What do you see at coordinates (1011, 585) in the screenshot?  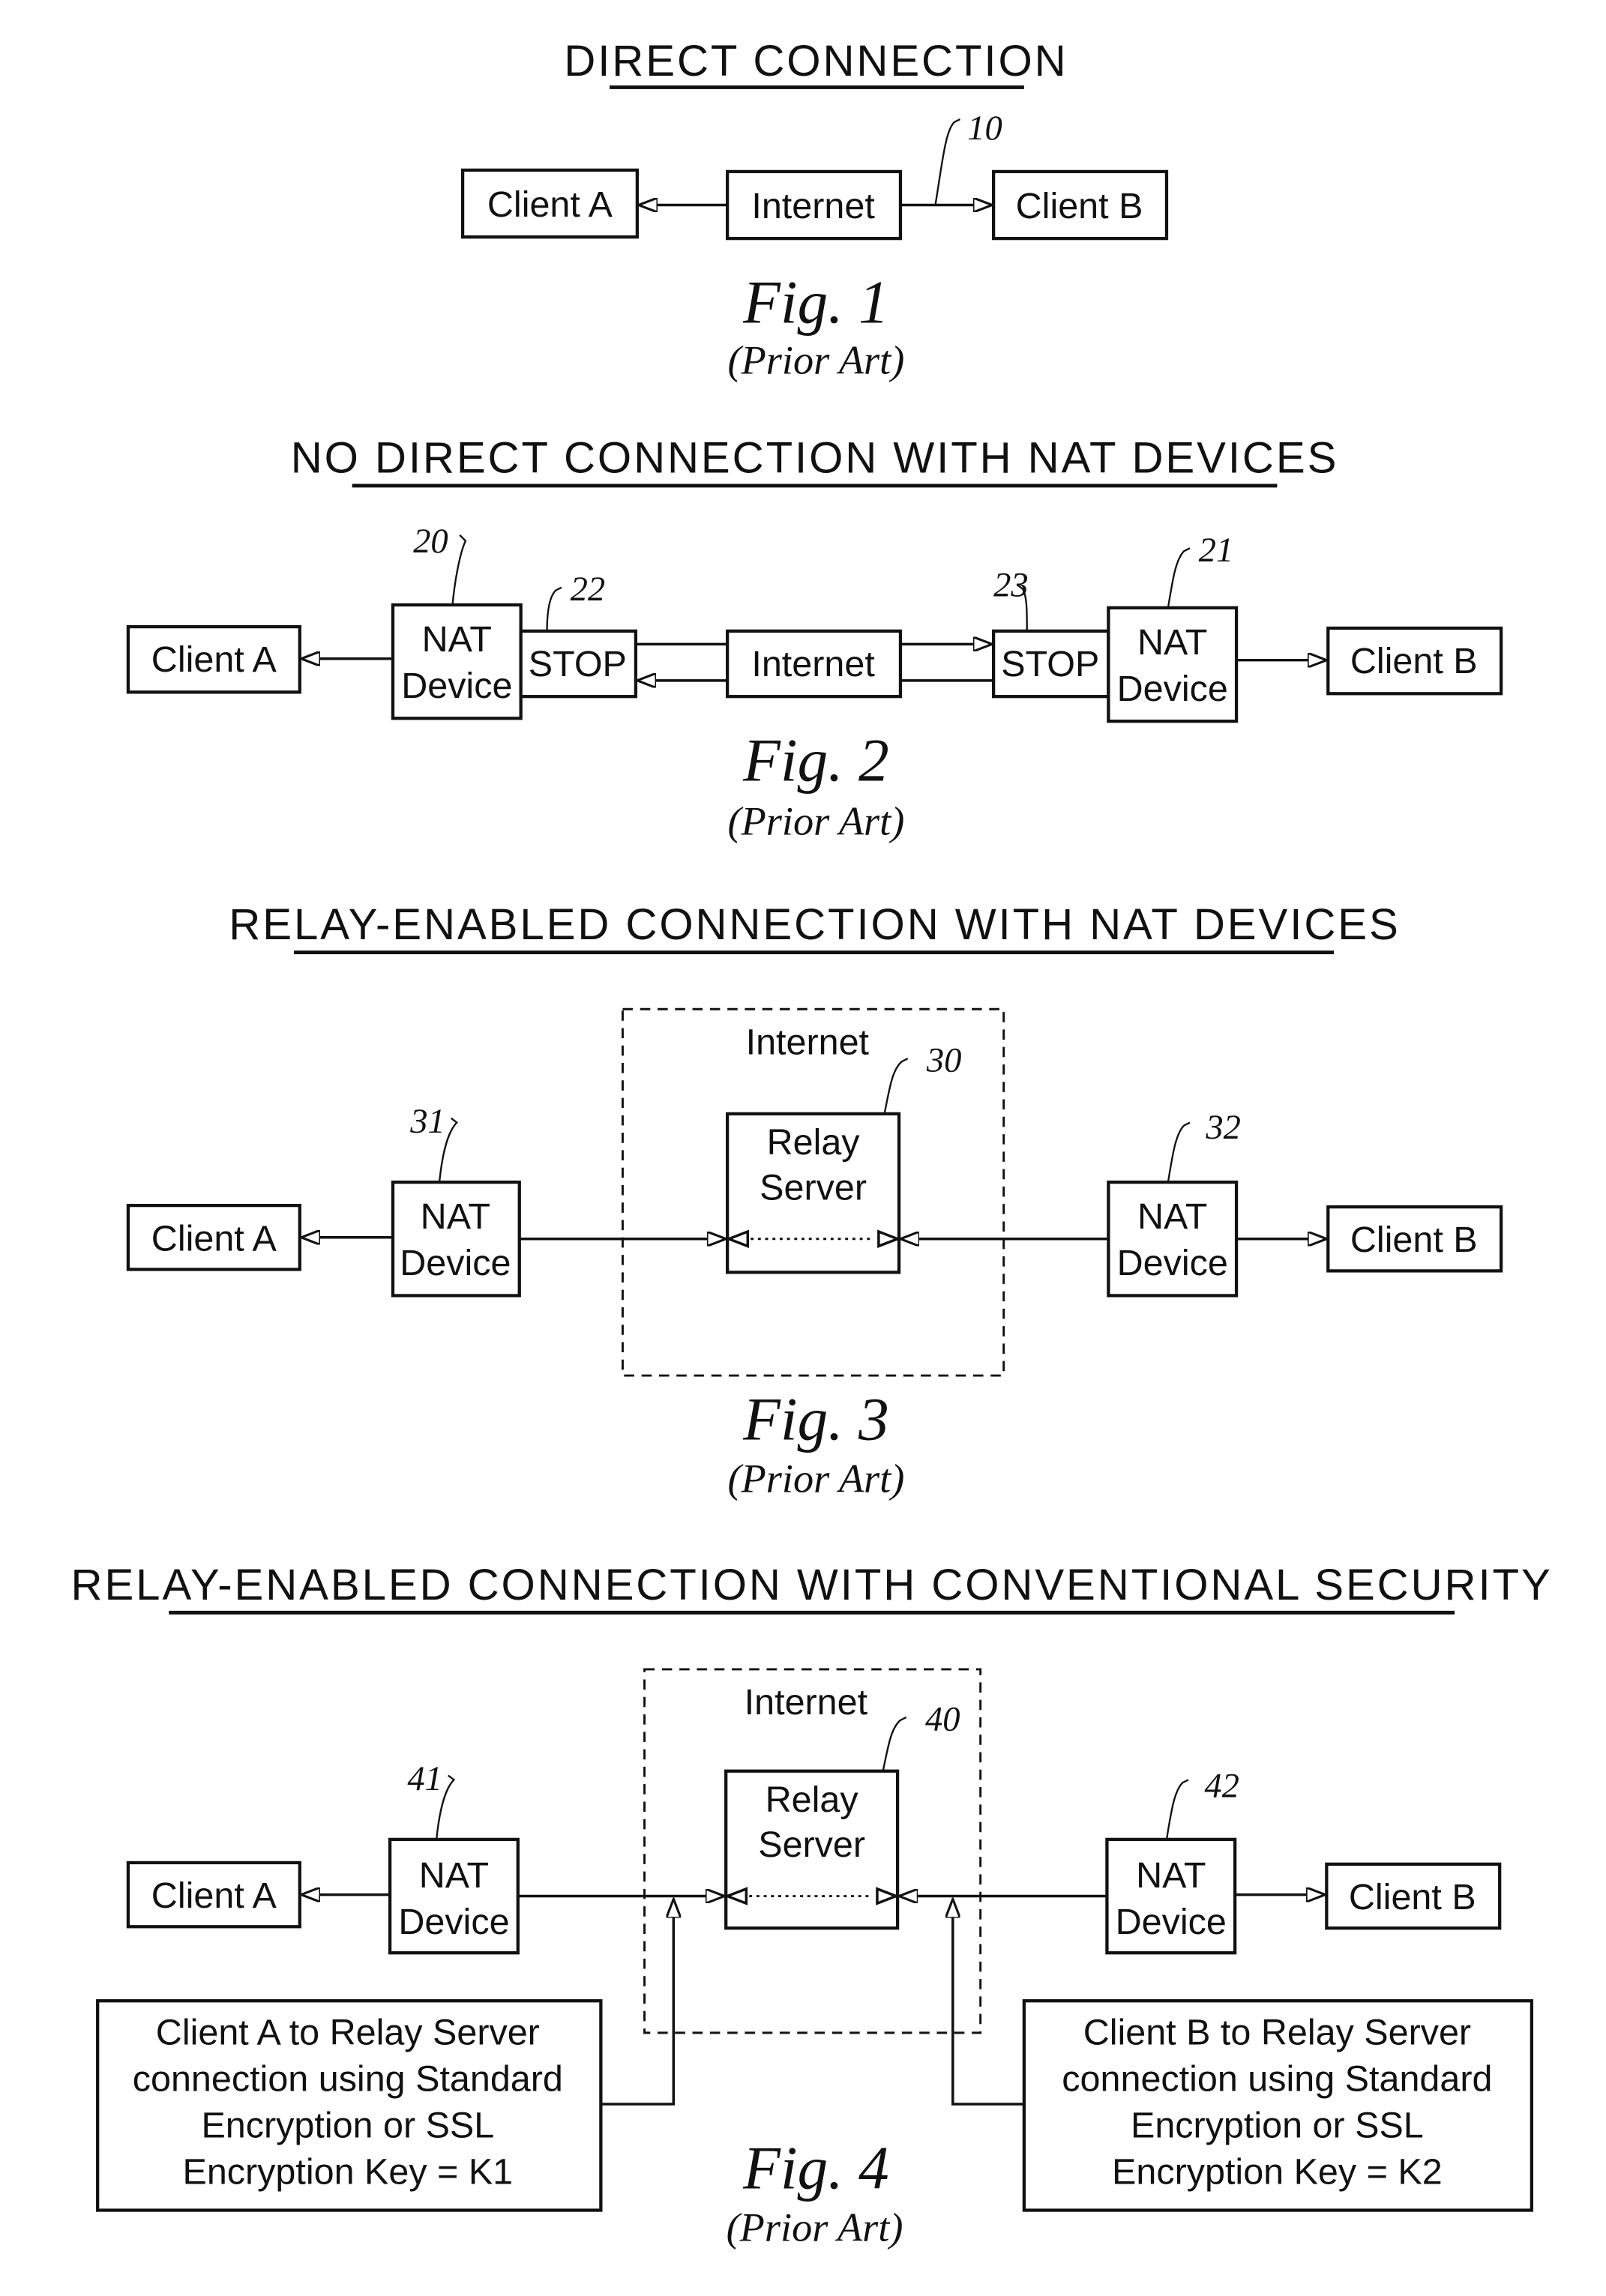 I see `fig2-ref-23: 23` at bounding box center [1011, 585].